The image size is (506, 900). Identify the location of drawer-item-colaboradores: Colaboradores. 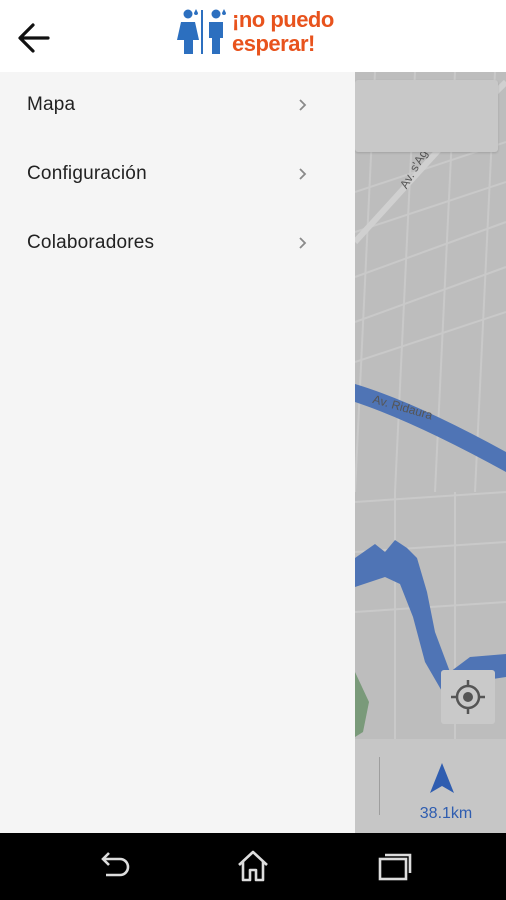
(177, 244).